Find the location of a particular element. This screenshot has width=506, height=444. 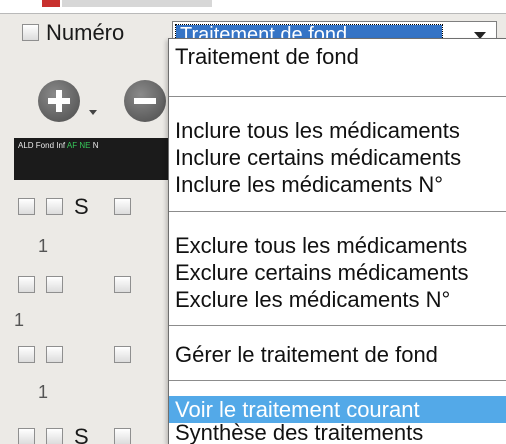

add-dropdown-arrow-icon is located at coordinates (93, 112).